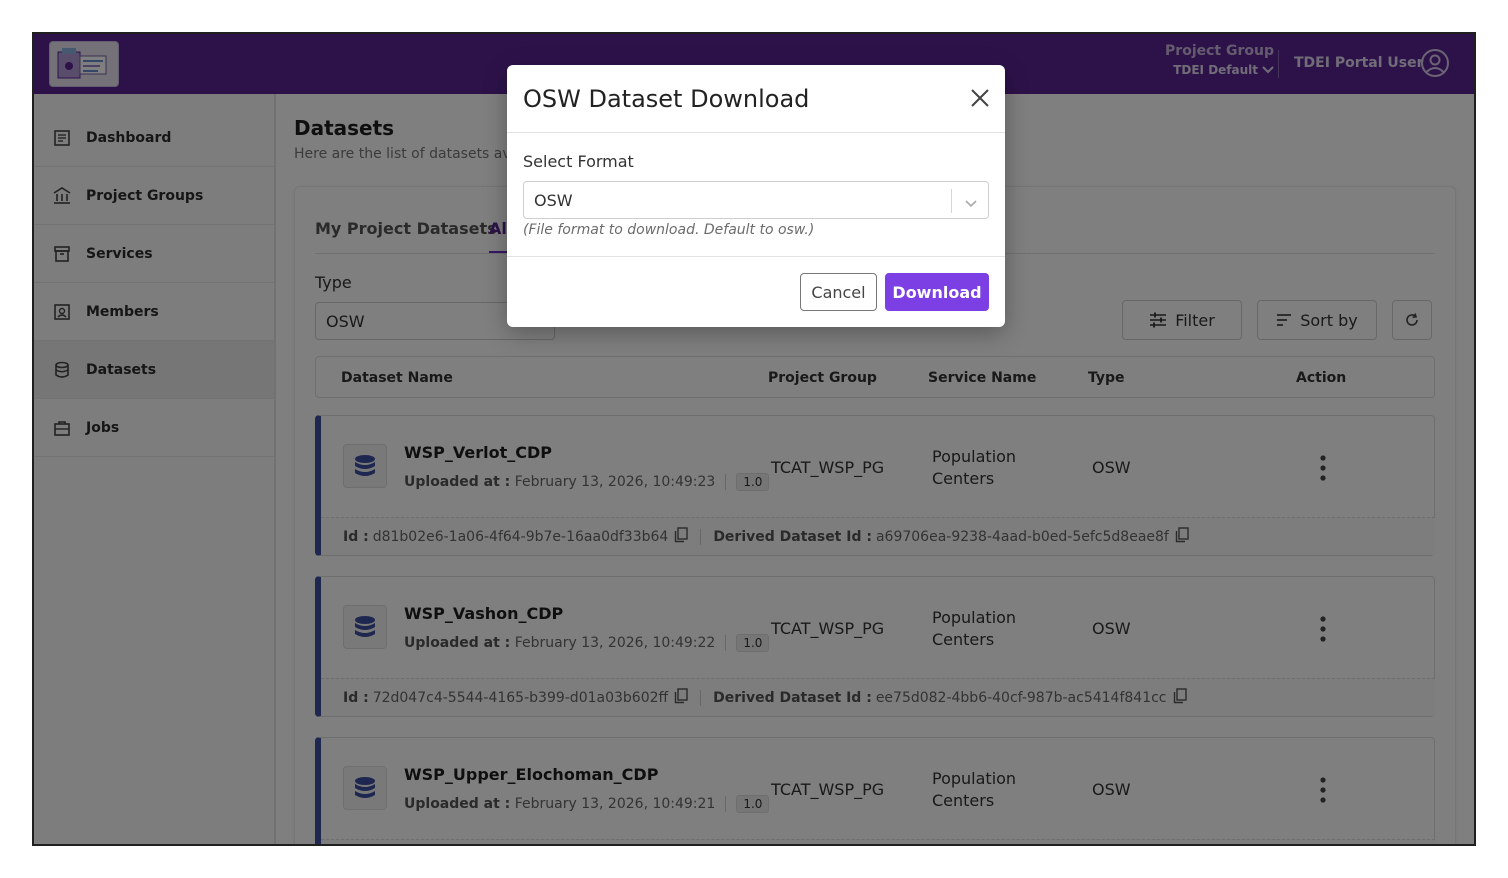  Describe the element at coordinates (553, 200) in the screenshot. I see `format-select-value: OSW` at that location.